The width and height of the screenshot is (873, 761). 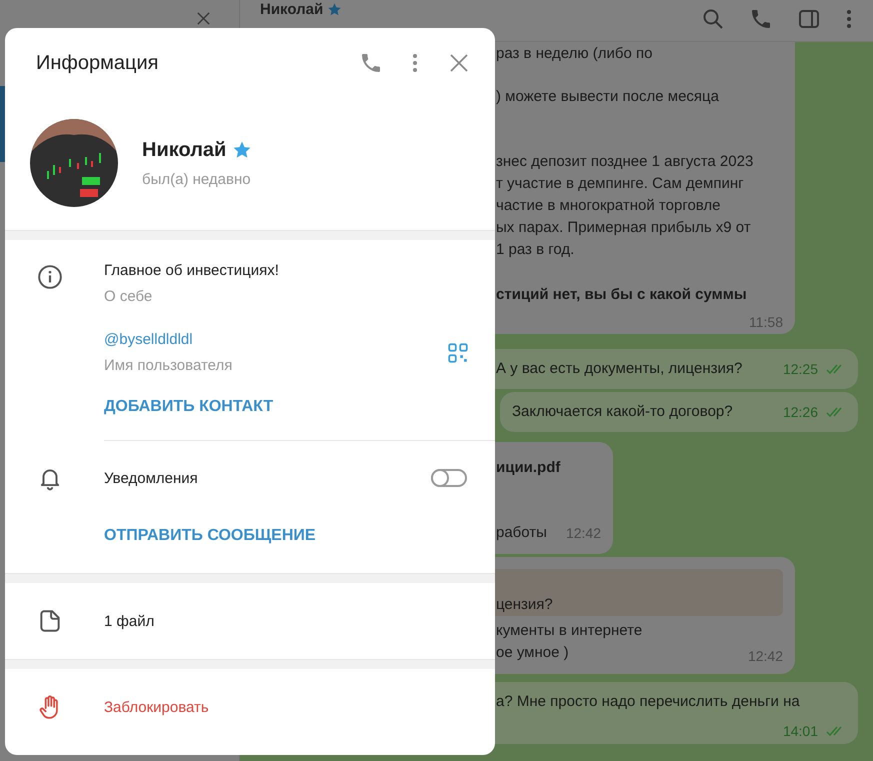 What do you see at coordinates (569, 642) in the screenshot?
I see `message-text: кументы в интернете ое умное )` at bounding box center [569, 642].